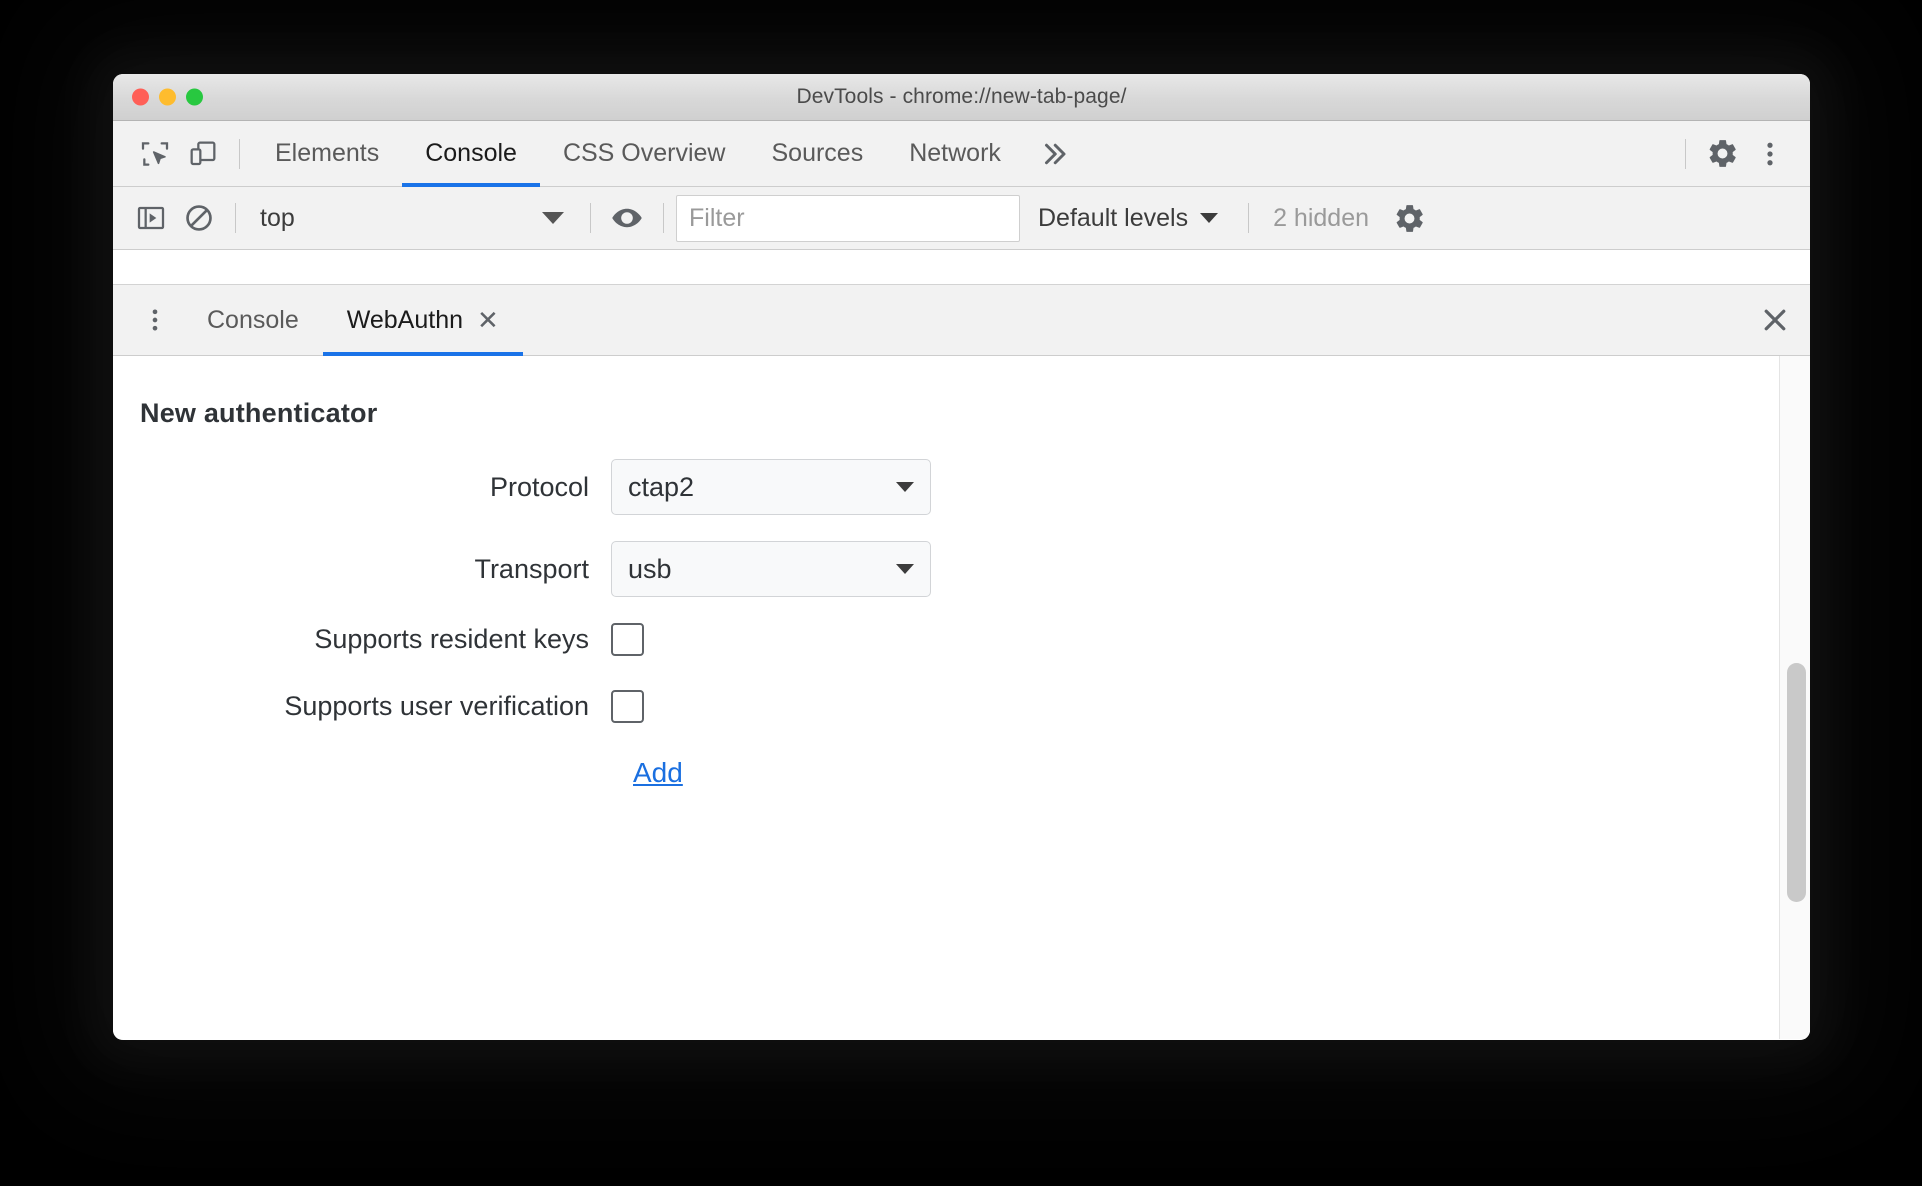 This screenshot has height=1186, width=1922. Describe the element at coordinates (1054, 154) in the screenshot. I see `more-tabs-icon` at that location.